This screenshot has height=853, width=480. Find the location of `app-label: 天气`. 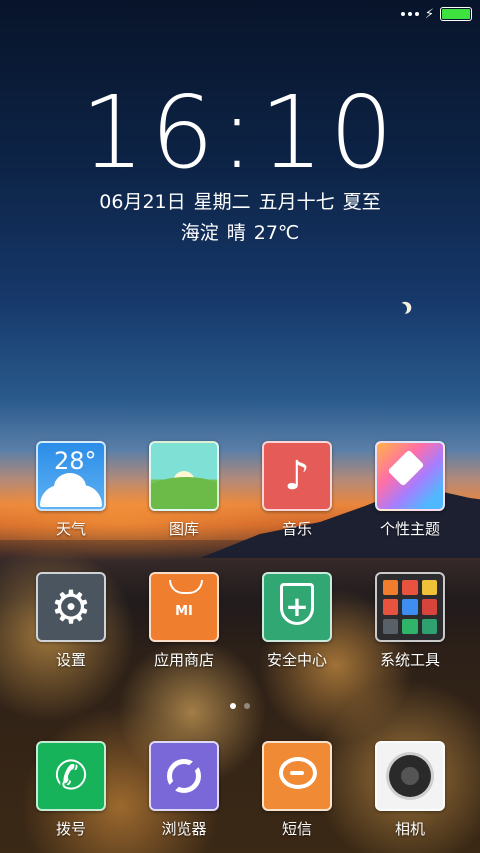

app-label: 天气 is located at coordinates (70, 529).